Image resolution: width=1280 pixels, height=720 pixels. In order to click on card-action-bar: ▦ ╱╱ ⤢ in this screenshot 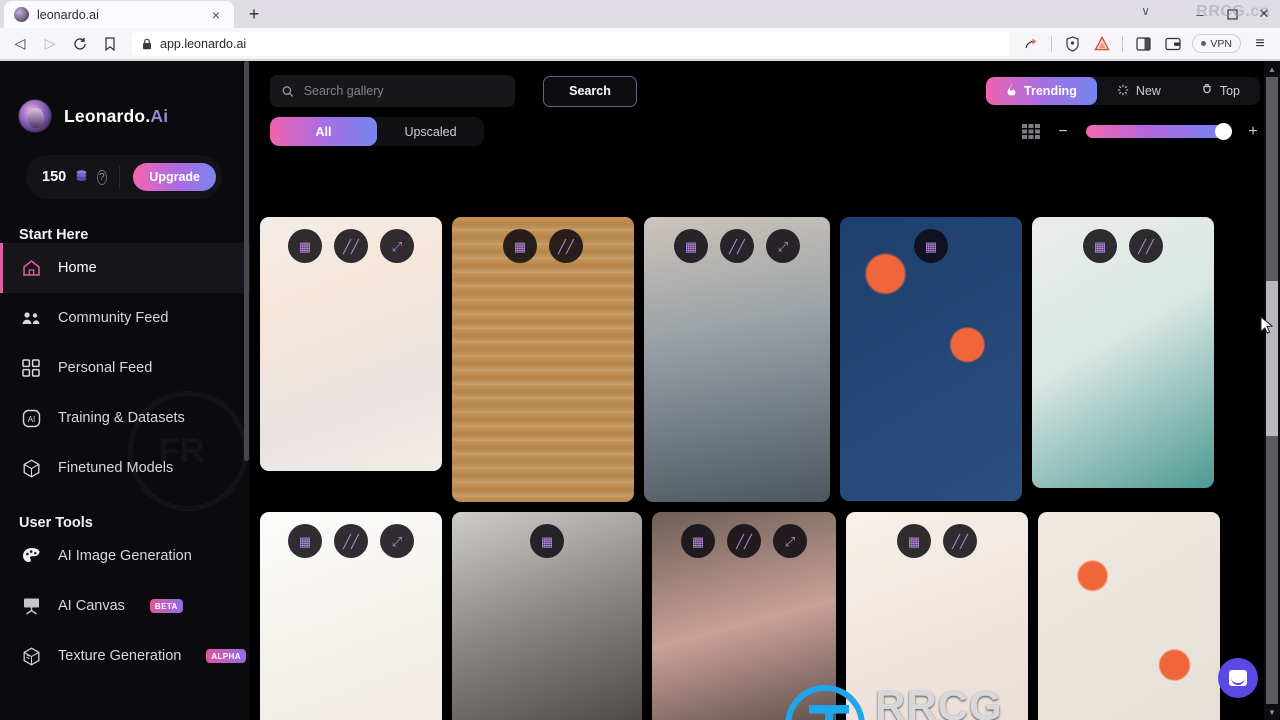, I will do `click(744, 541)`.